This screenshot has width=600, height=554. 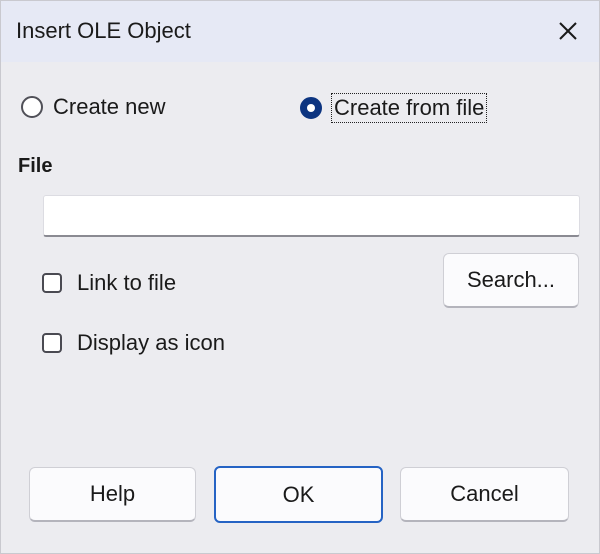 I want to click on help-button: Help, so click(x=112, y=494).